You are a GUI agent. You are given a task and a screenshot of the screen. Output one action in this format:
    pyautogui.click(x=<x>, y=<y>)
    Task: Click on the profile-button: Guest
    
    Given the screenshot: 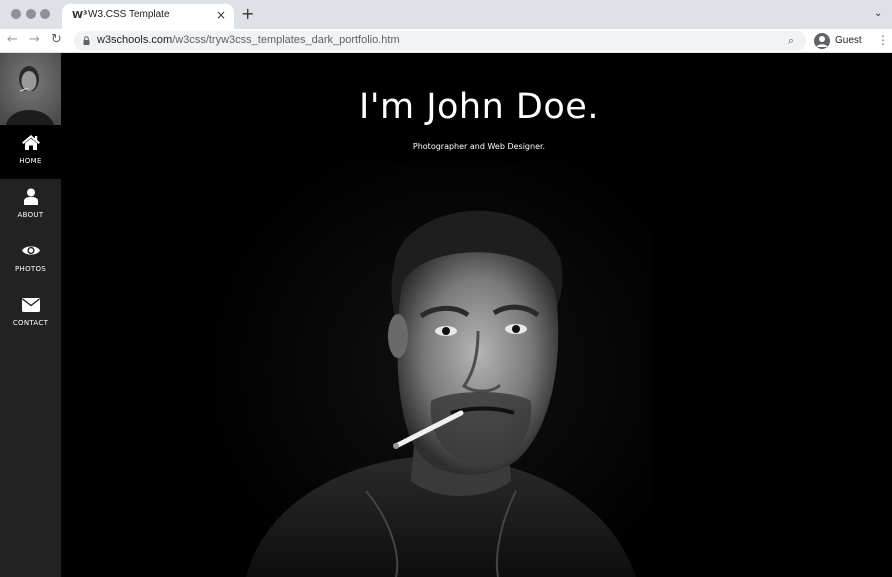 What is the action you would take?
    pyautogui.click(x=841, y=41)
    